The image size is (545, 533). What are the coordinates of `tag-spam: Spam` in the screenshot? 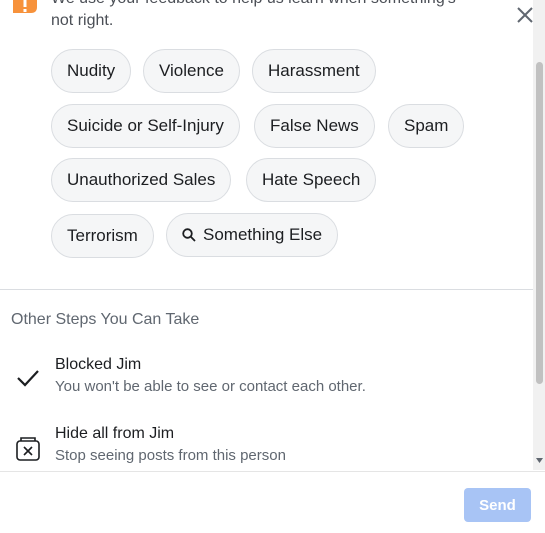 It's located at (426, 126).